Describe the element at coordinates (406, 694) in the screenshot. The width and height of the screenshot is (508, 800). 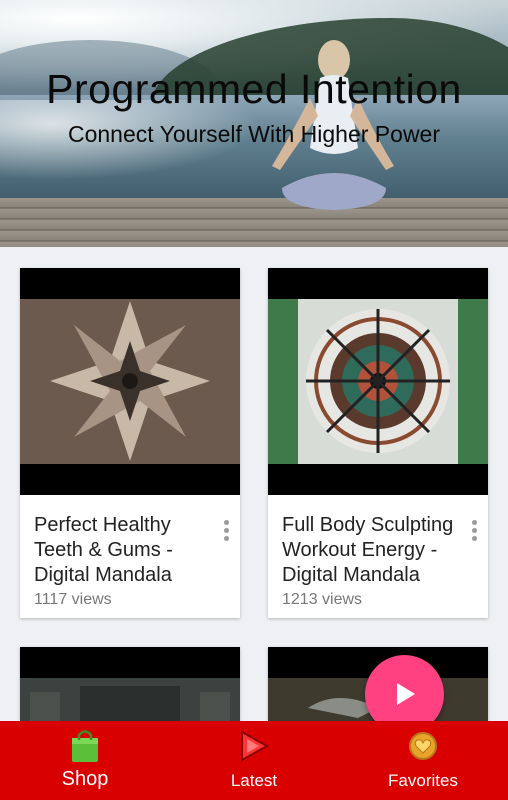
I see `play-icon` at that location.